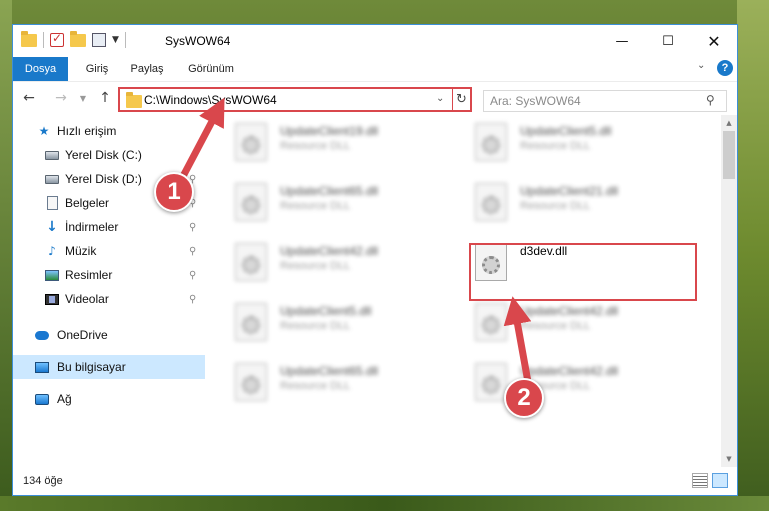  I want to click on tab-view: Görünüm, so click(211, 69).